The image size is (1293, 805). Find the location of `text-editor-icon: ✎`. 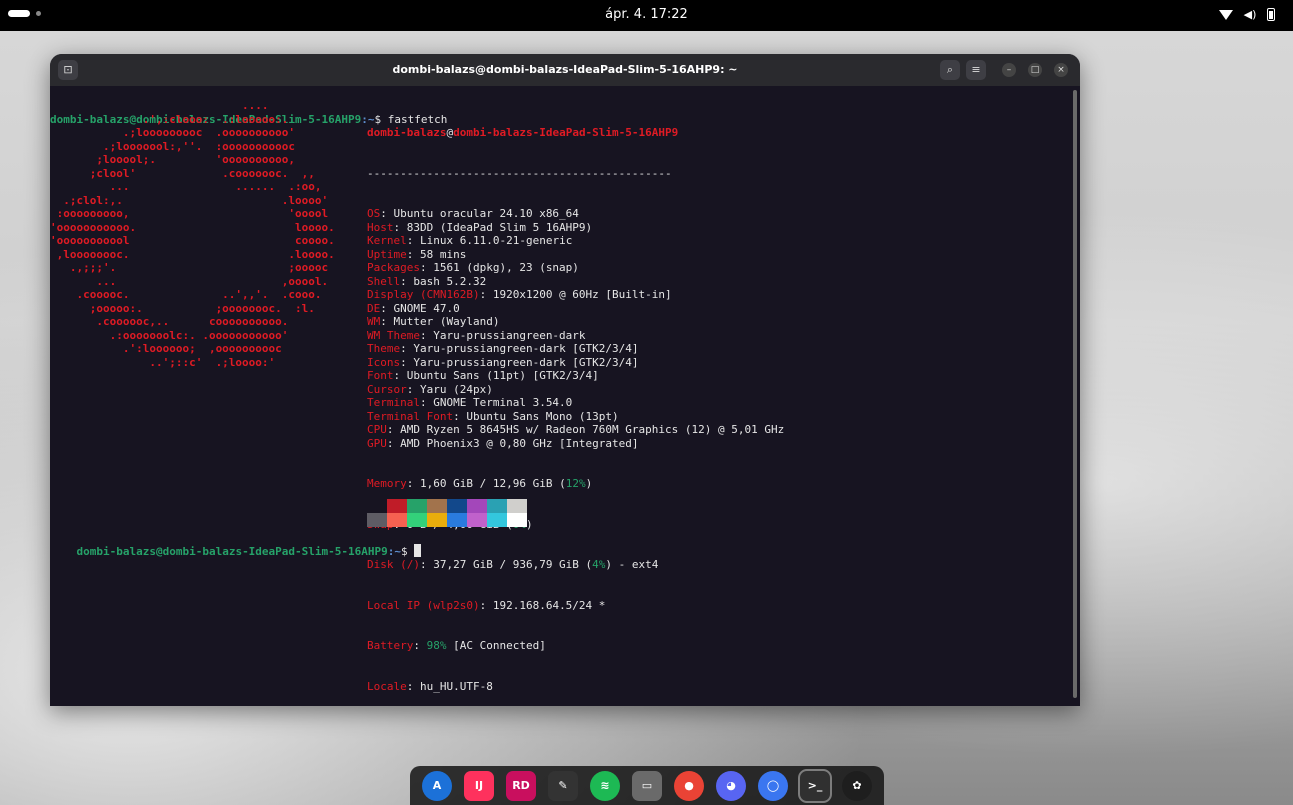

text-editor-icon: ✎ is located at coordinates (563, 785).